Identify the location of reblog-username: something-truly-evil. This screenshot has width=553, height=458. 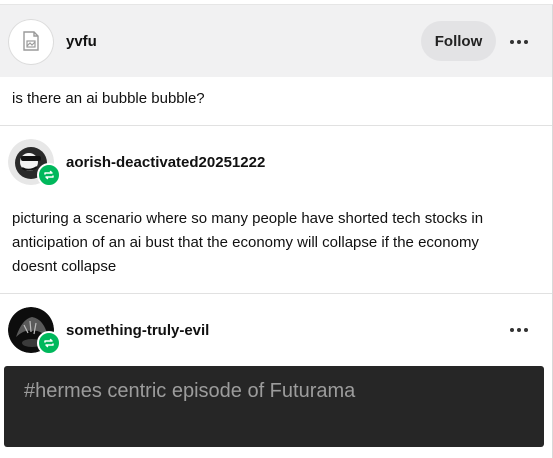
(137, 330).